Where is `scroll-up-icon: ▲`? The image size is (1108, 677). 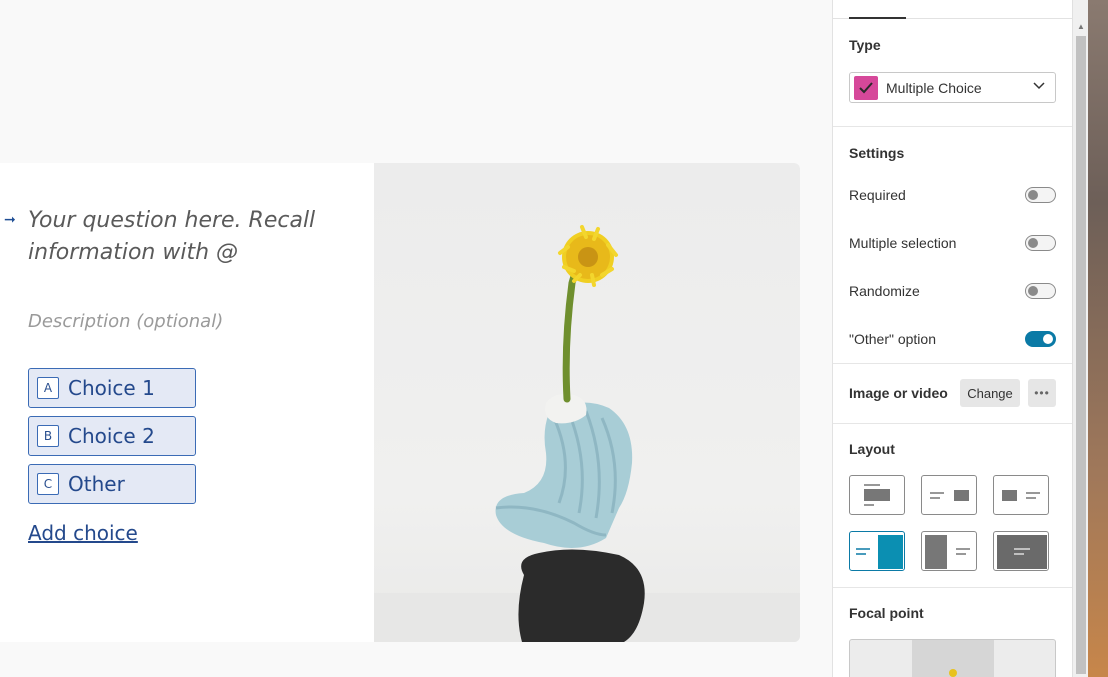 scroll-up-icon: ▲ is located at coordinates (1081, 26).